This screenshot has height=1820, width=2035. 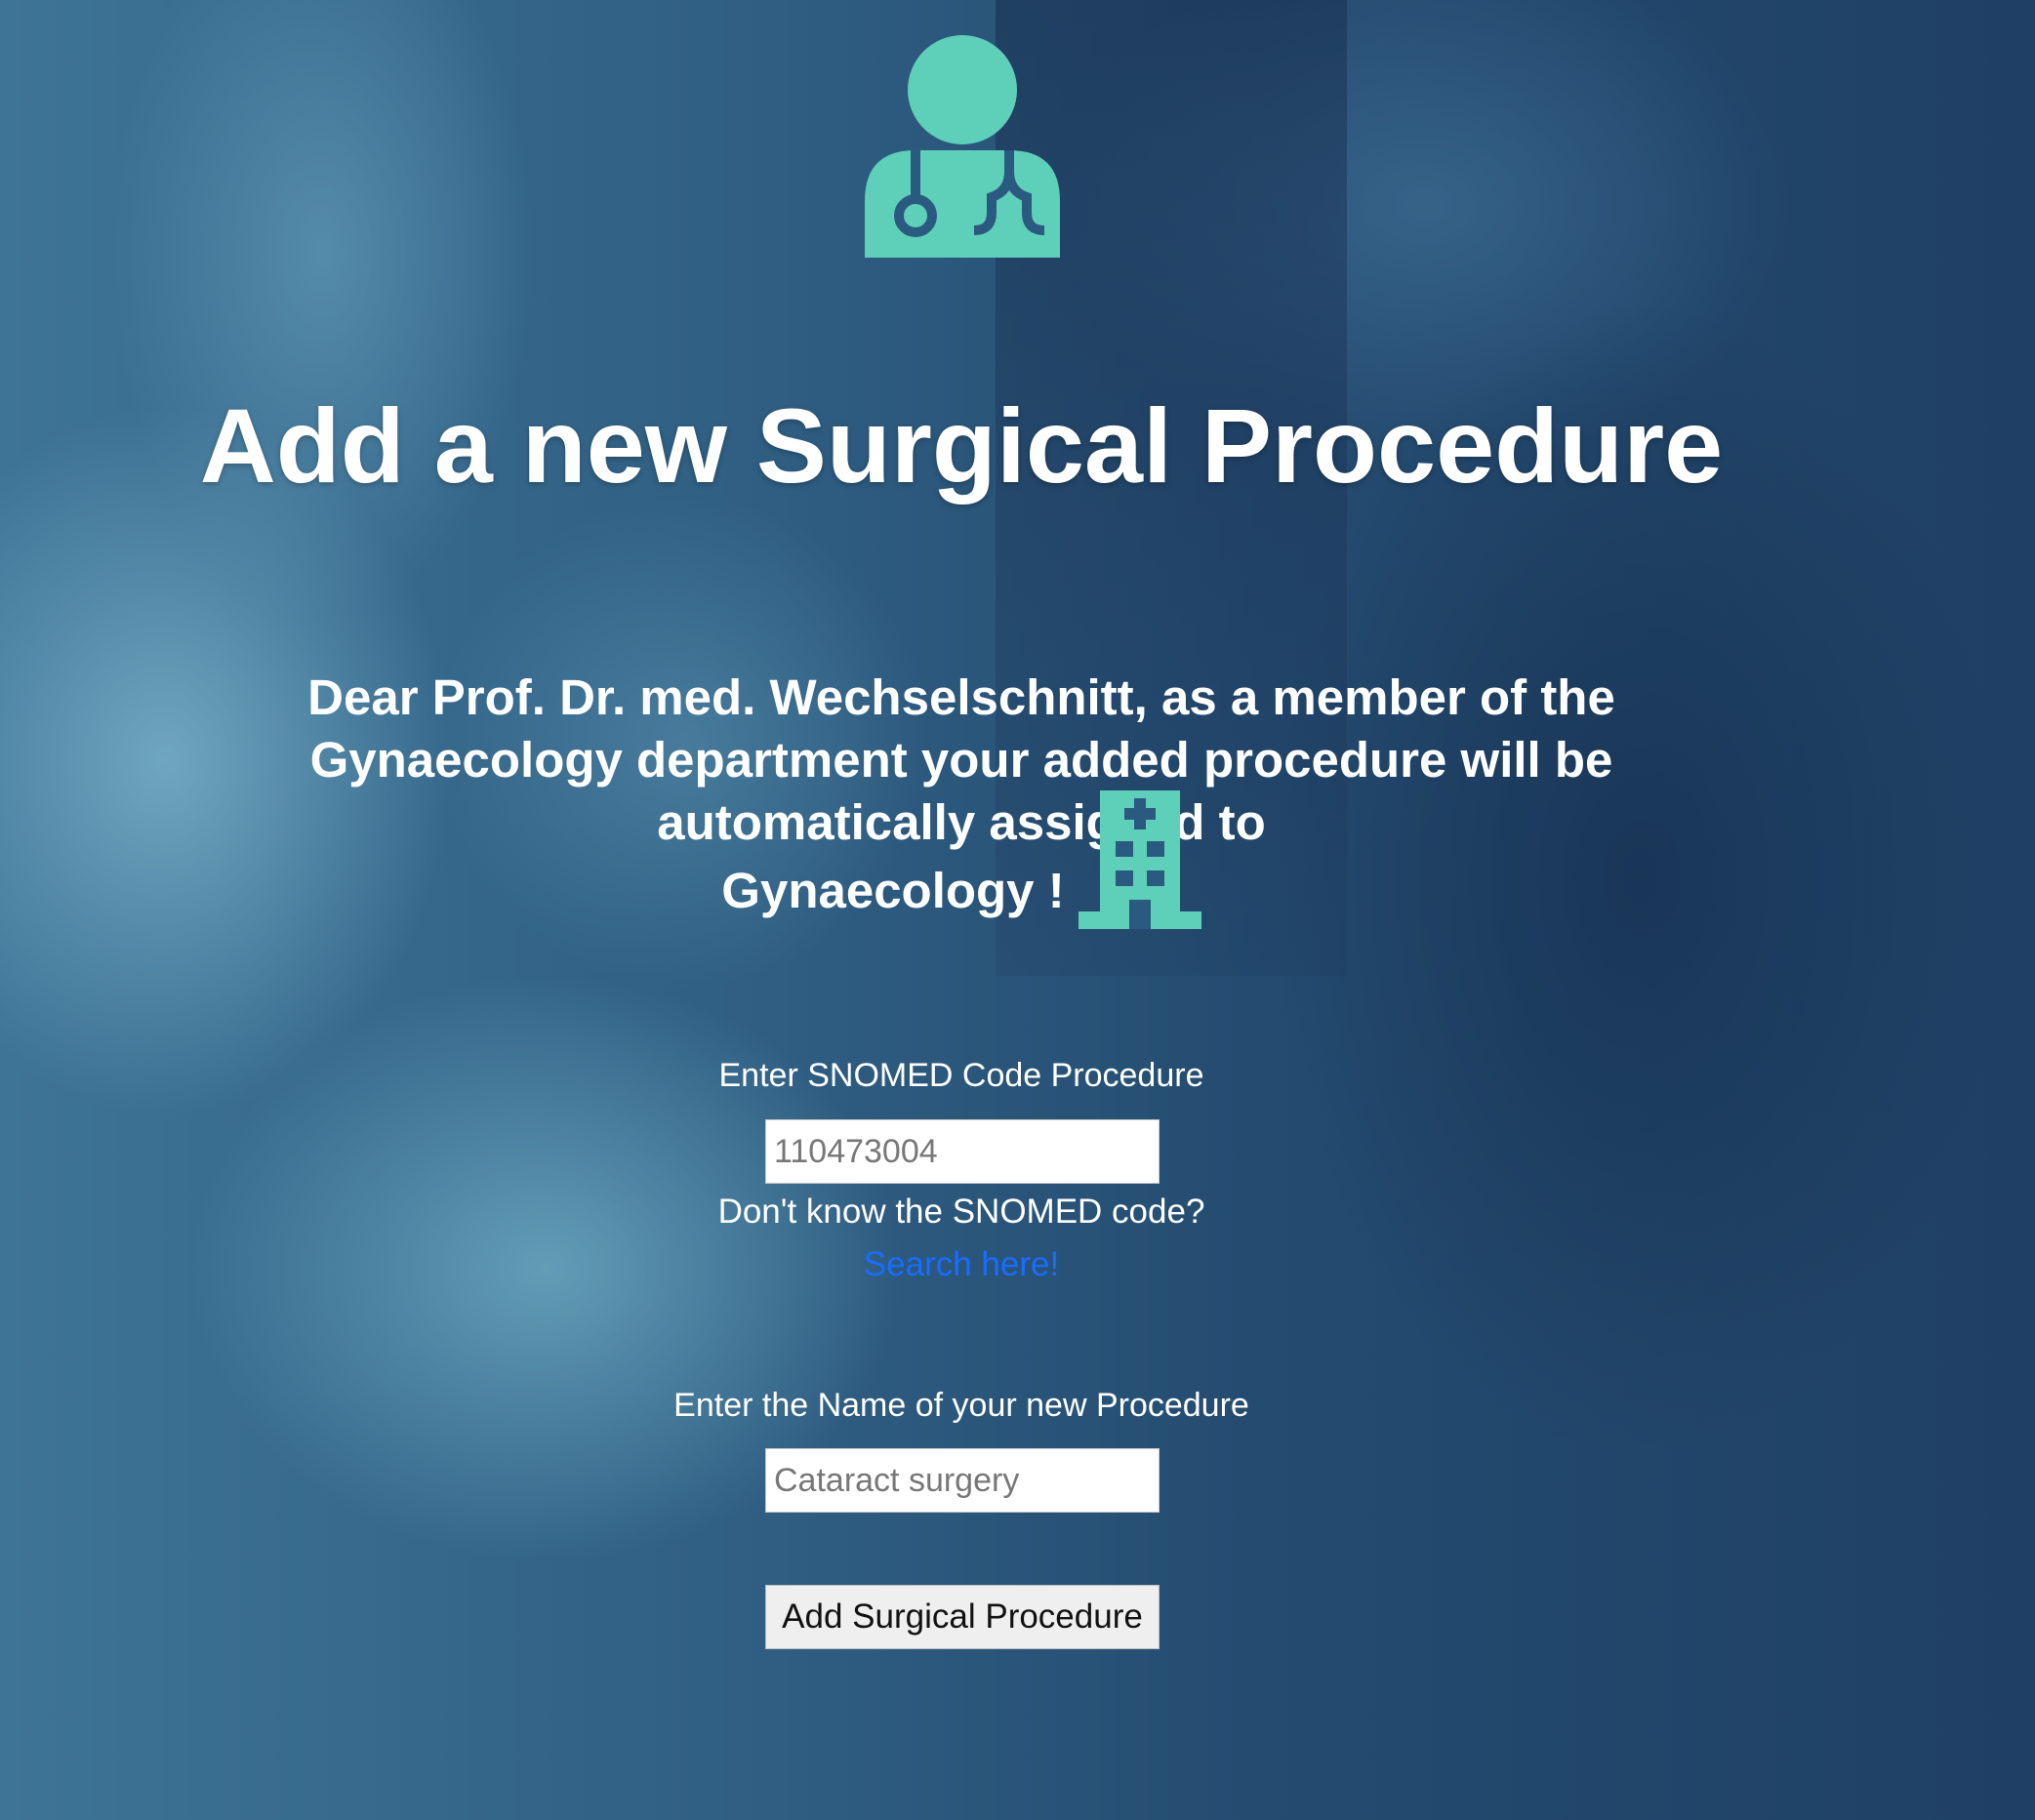 I want to click on department-assignment: Gynaecology !, so click(x=962, y=859).